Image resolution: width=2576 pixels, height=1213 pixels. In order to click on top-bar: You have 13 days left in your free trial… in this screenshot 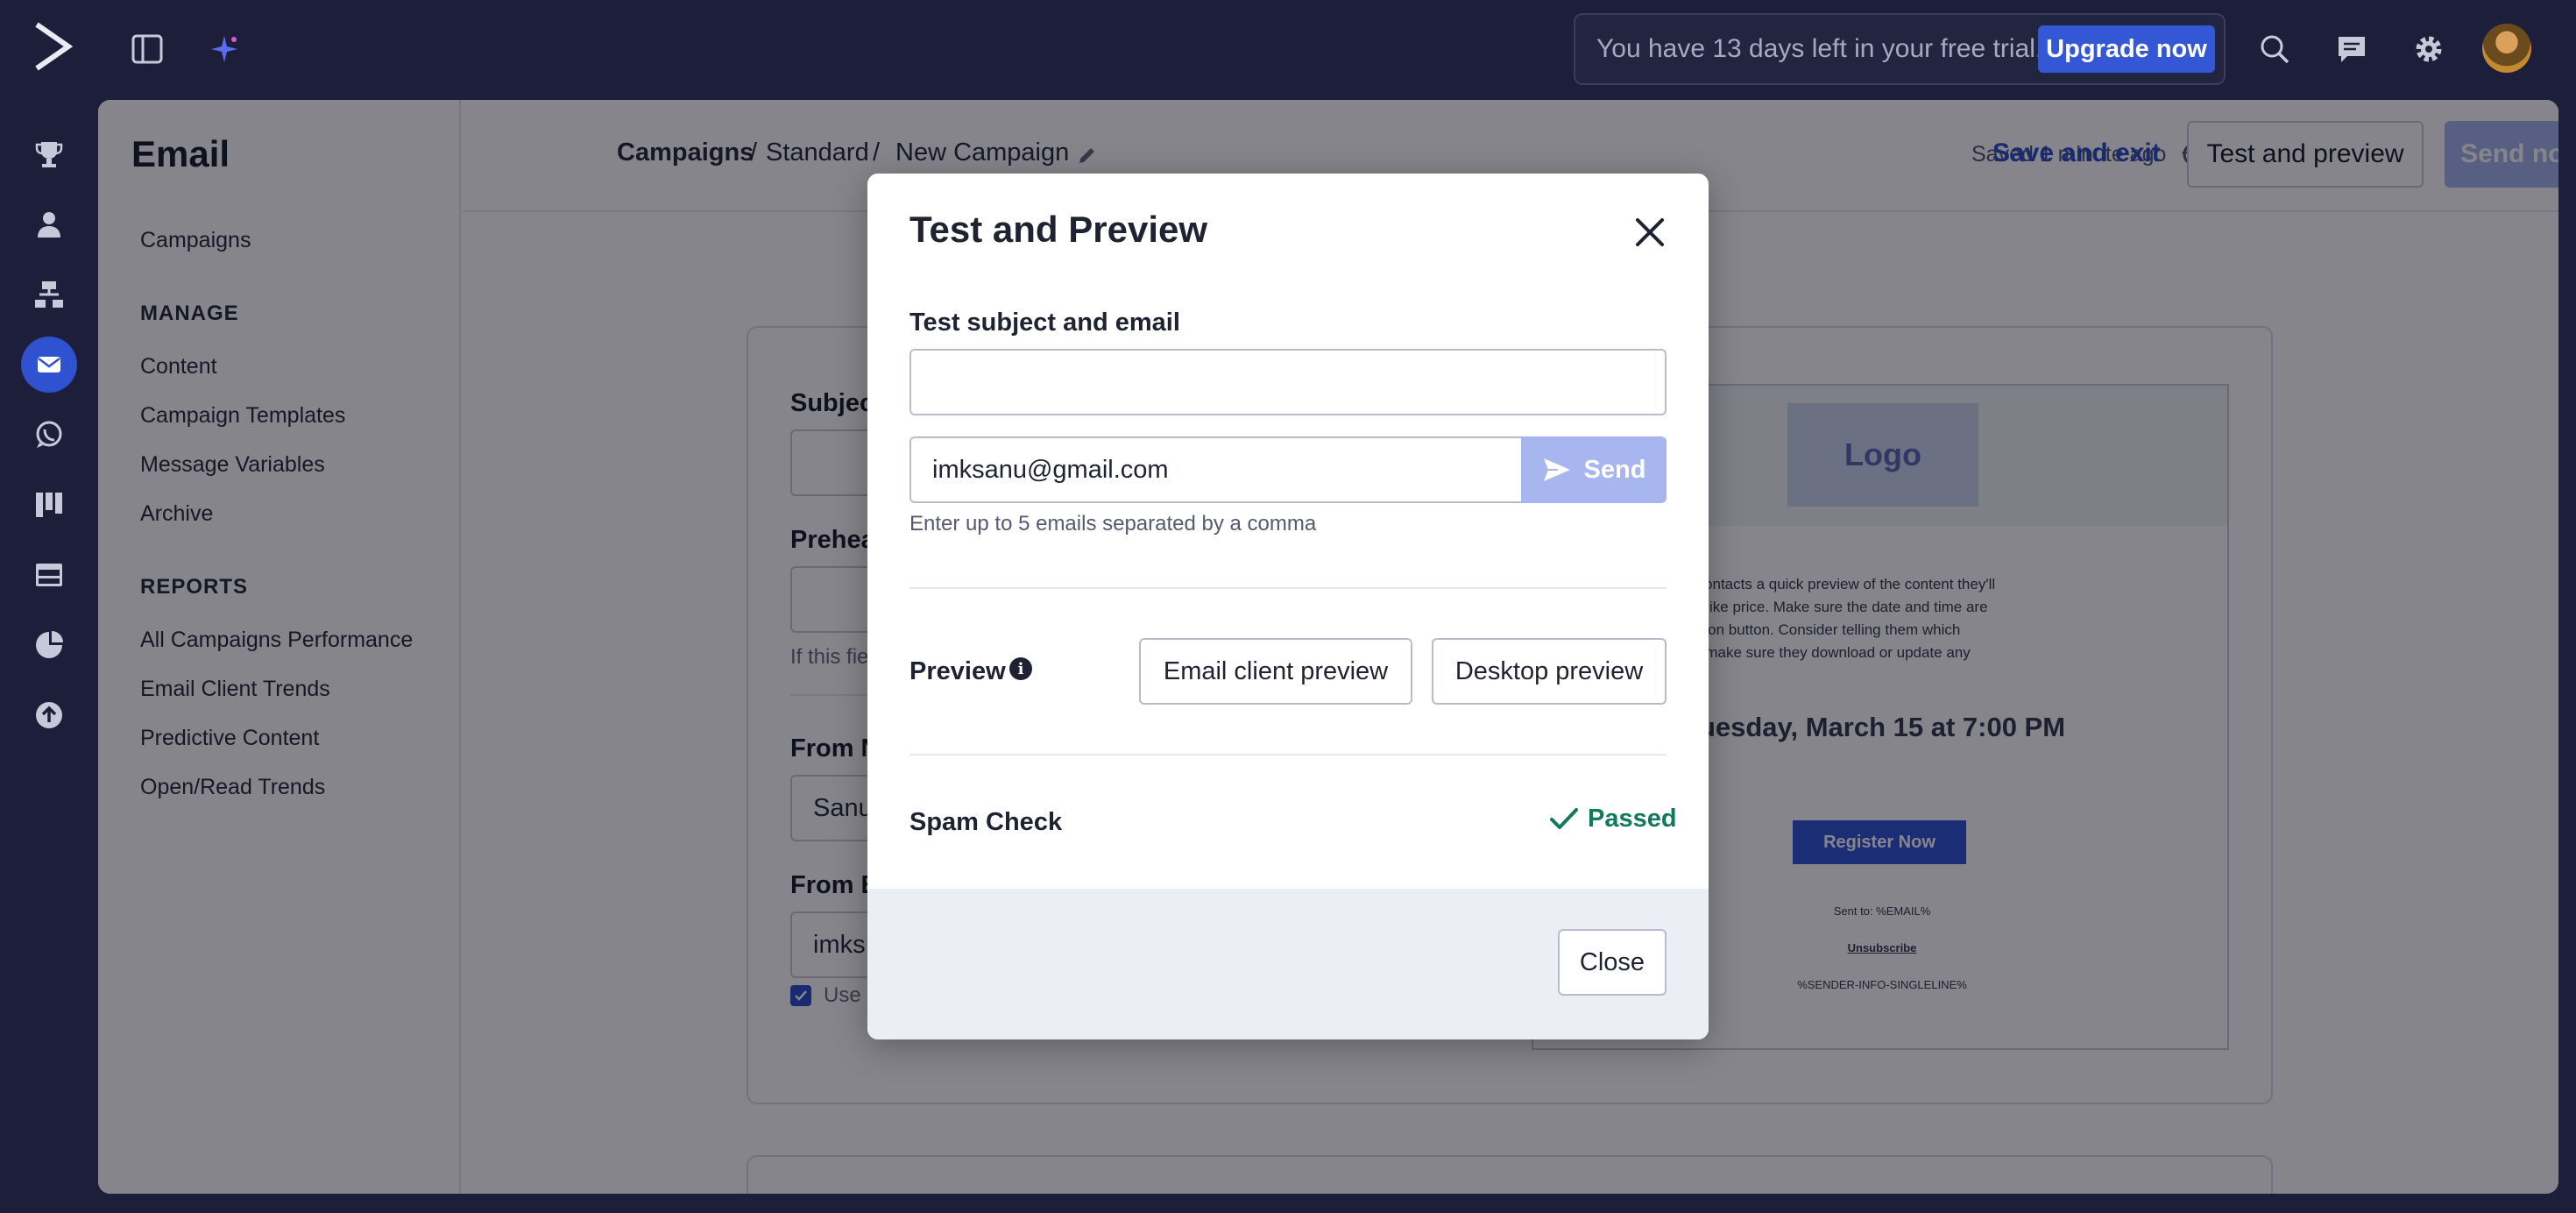, I will do `click(1288, 50)`.